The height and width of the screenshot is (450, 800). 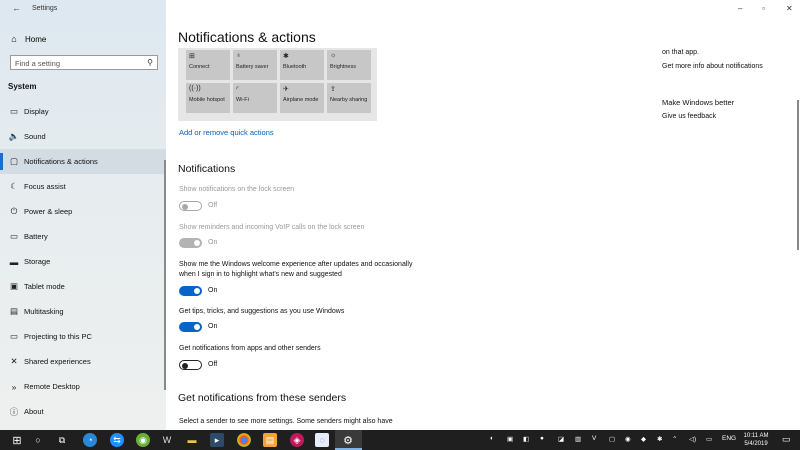 What do you see at coordinates (343, 67) in the screenshot?
I see `quick-action-label: Brightness` at bounding box center [343, 67].